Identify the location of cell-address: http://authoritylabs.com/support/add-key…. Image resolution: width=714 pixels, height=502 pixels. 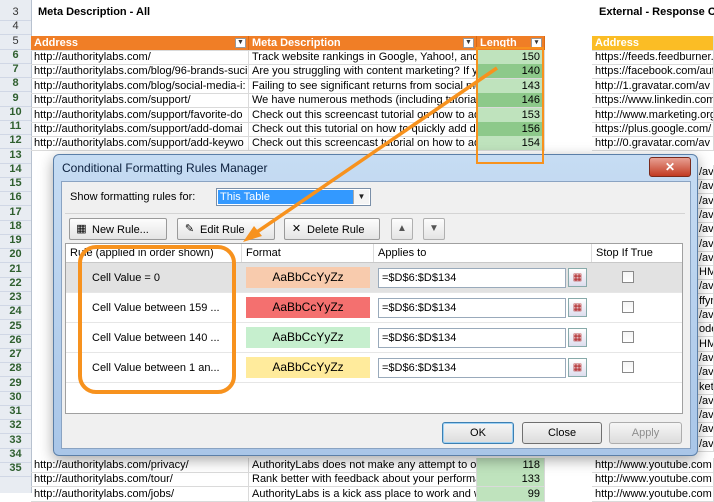
(140, 144).